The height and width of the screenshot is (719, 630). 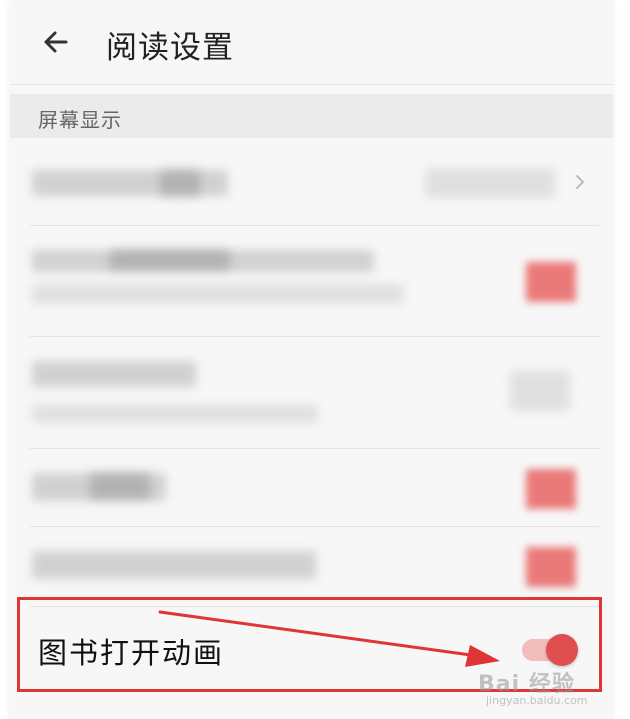 I want to click on watermark-url: jingyan.baidu.com, so click(x=537, y=700).